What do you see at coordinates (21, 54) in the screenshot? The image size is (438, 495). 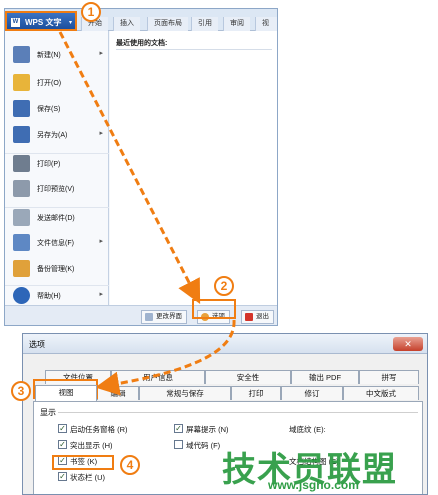 I see `new-document-icon` at bounding box center [21, 54].